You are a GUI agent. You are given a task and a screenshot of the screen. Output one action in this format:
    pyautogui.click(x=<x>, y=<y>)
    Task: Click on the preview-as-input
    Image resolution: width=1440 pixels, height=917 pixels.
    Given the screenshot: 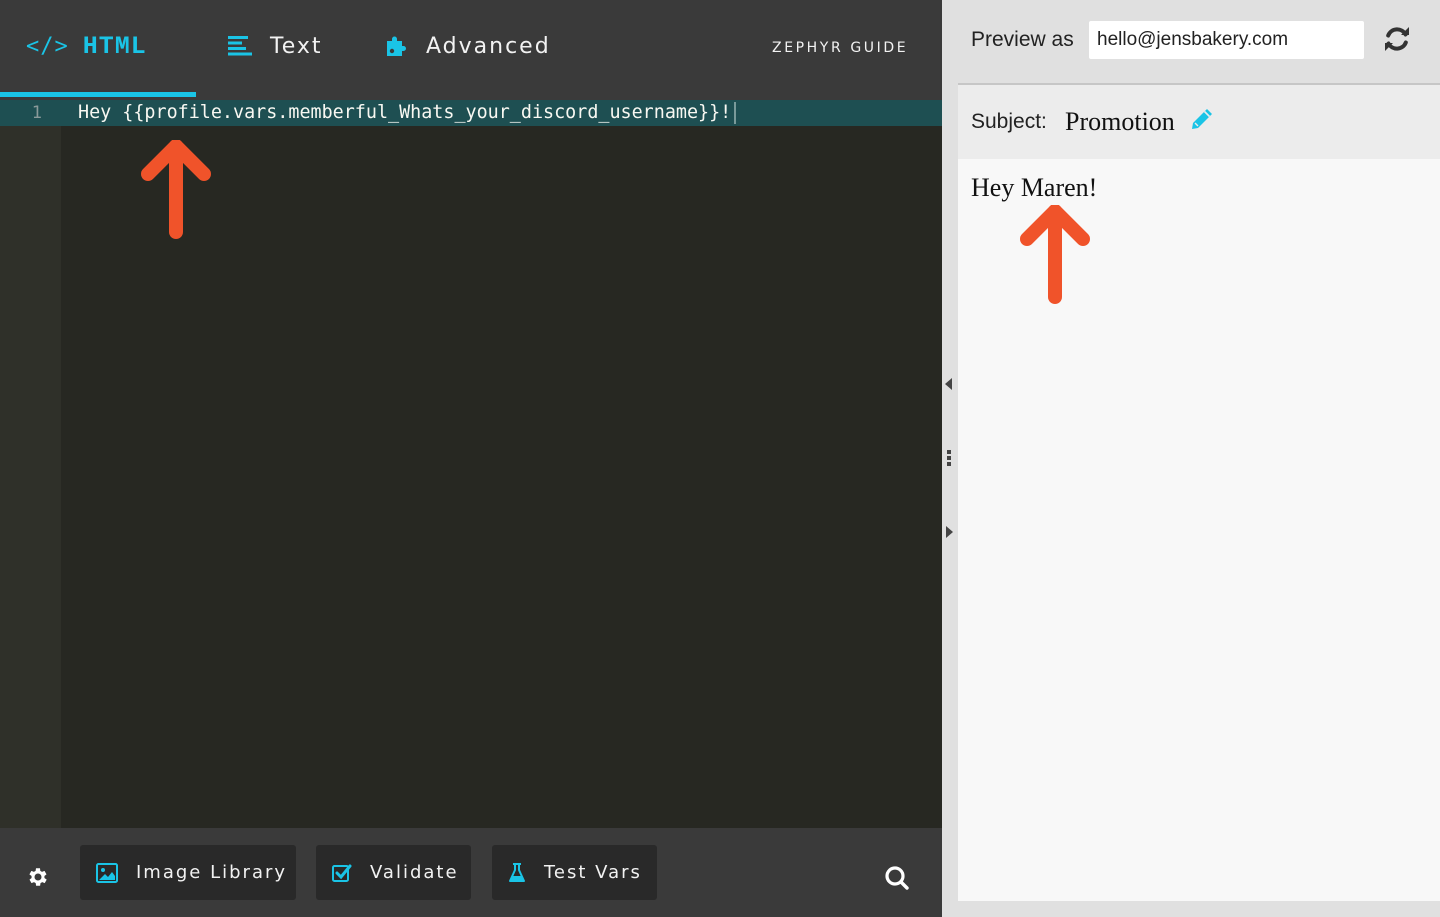 What is the action you would take?
    pyautogui.click(x=1226, y=40)
    